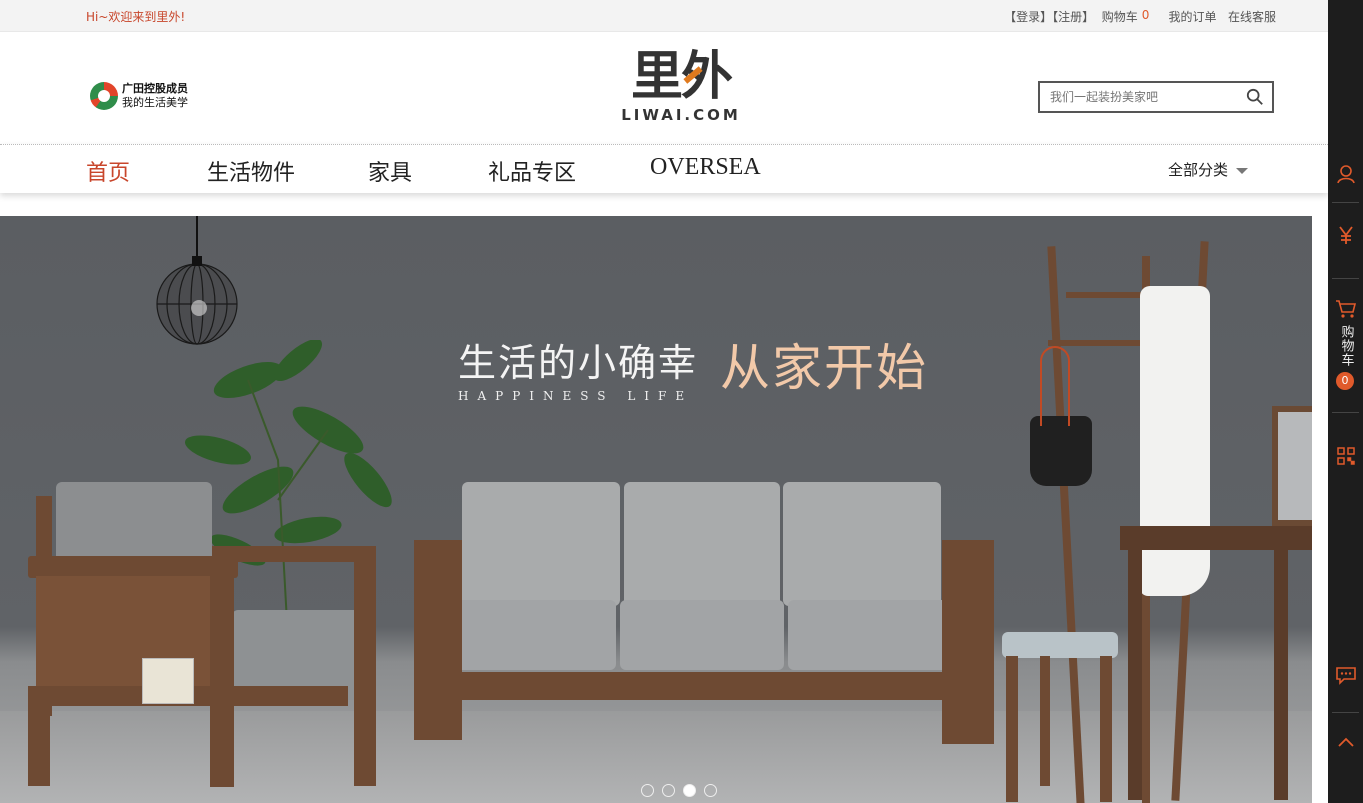 This screenshot has height=803, width=1363. I want to click on site-logo: 里外 LIWAI.COM, so click(681, 90).